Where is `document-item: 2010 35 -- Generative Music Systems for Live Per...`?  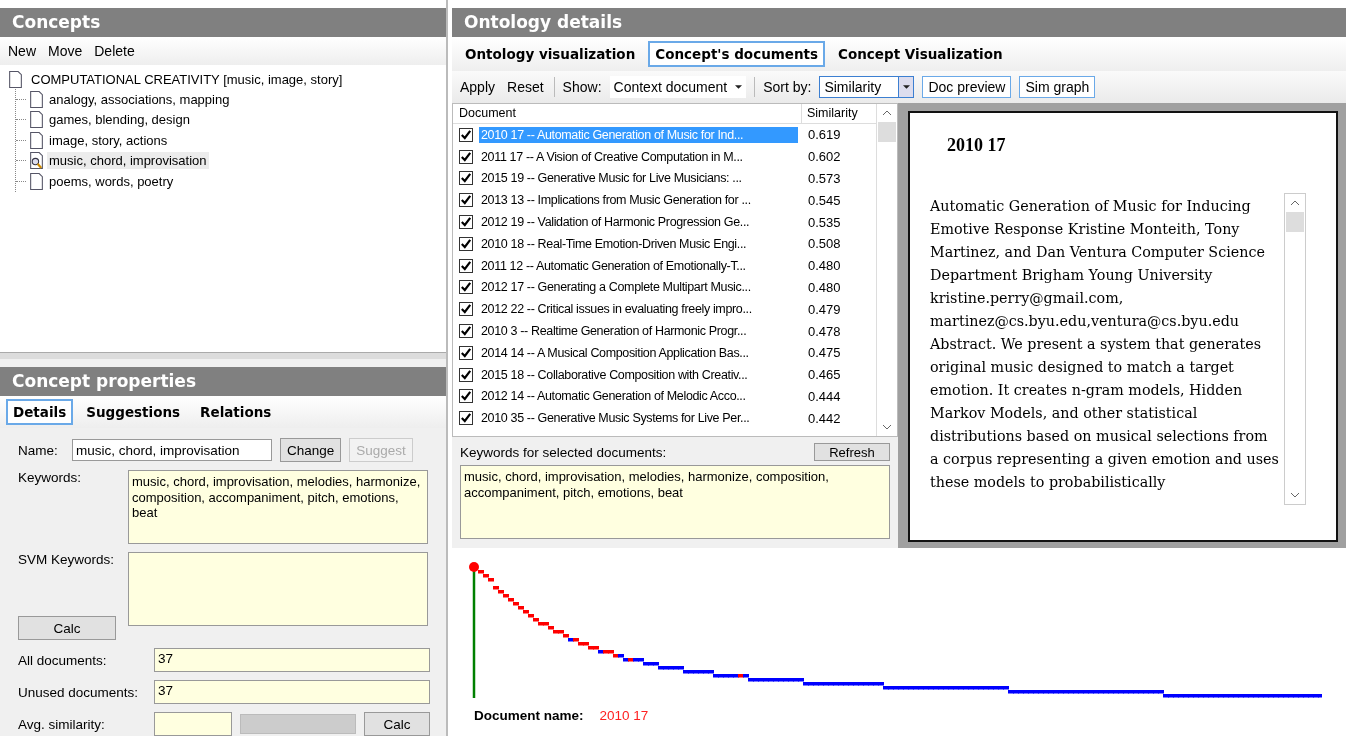
document-item: 2010 35 -- Generative Music Systems for Live Per... is located at coordinates (638, 418).